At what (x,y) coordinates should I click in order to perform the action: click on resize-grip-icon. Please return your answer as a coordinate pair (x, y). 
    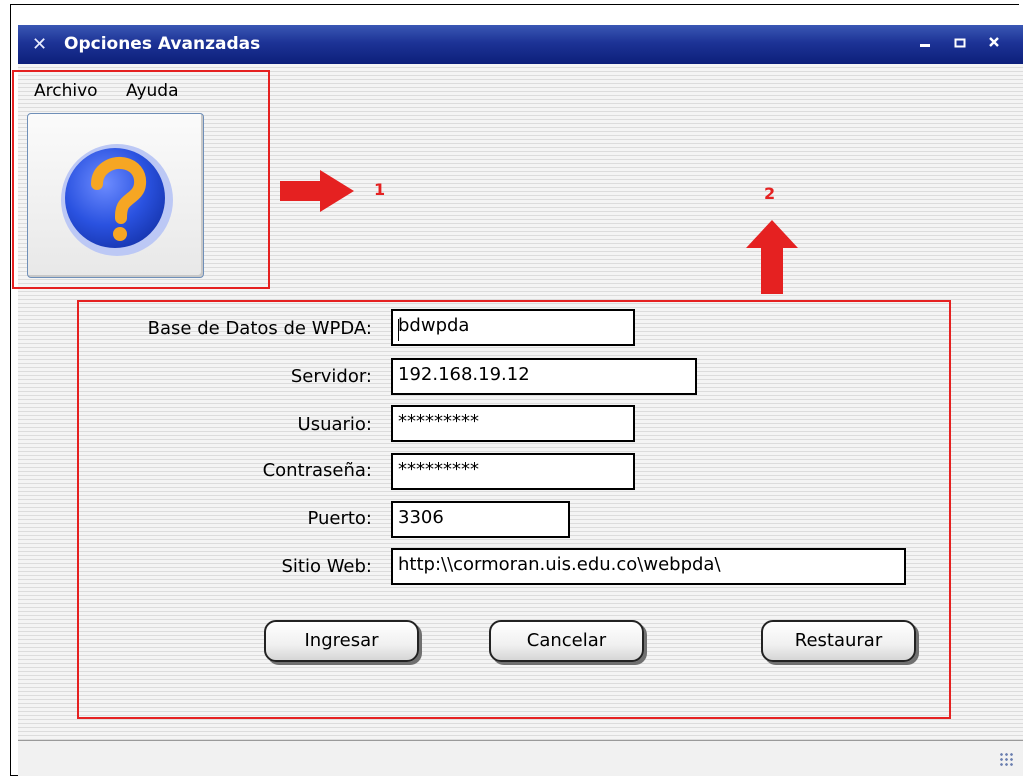
    Looking at the image, I should click on (1006, 759).